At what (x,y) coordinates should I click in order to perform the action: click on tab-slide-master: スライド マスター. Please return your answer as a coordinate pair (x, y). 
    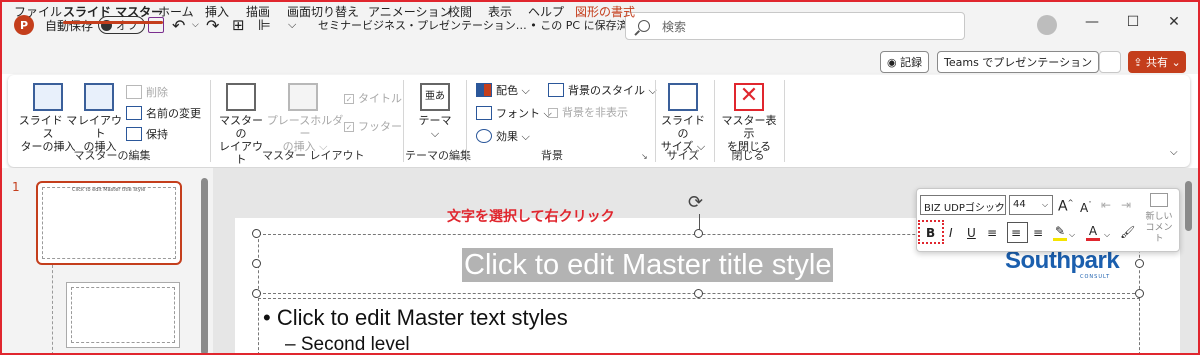
    Looking at the image, I should click on (113, 13).